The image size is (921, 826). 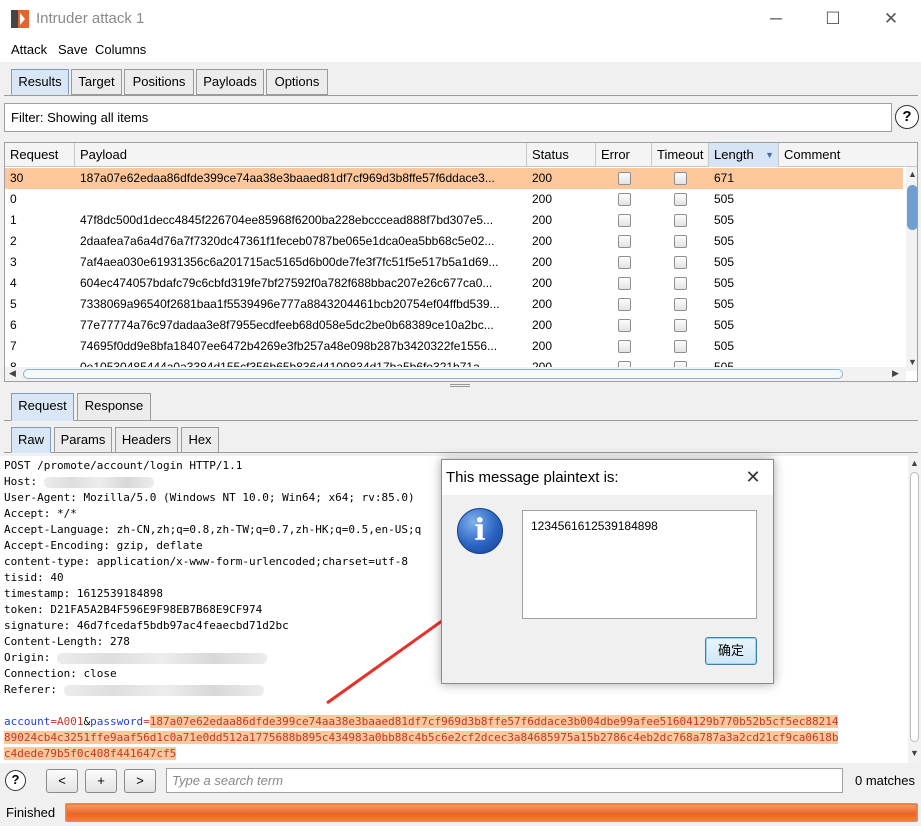 I want to click on scroll-right-icon: ▶, so click(x=895, y=373).